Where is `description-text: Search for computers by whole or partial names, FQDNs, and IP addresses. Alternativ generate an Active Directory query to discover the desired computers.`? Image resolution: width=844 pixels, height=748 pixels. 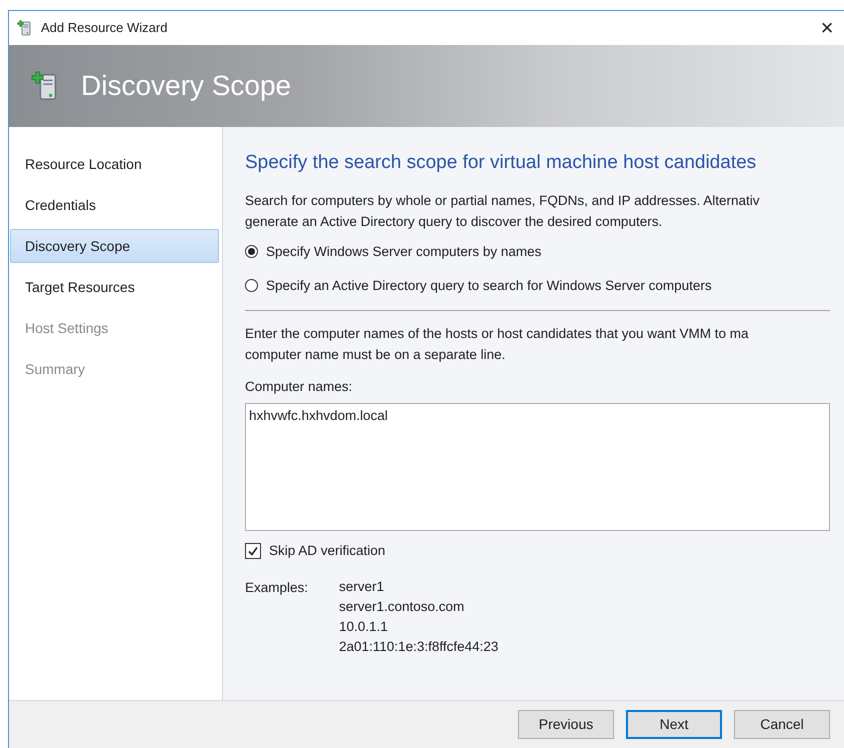 description-text: Search for computers by whole or partial names, FQDNs, and IP addresses. Alternativ generate an Active Directory query to discover the desired computers. is located at coordinates (502, 211).